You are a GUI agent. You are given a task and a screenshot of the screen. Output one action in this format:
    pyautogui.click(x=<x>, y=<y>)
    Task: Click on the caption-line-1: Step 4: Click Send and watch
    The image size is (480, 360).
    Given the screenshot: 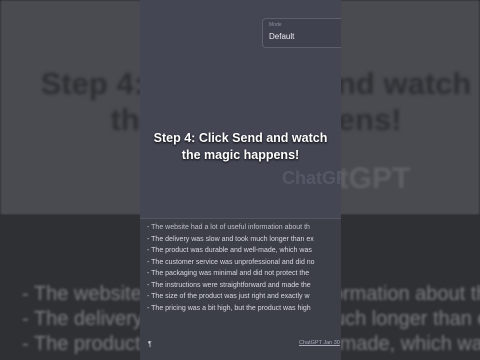 What is the action you would take?
    pyautogui.click(x=240, y=138)
    